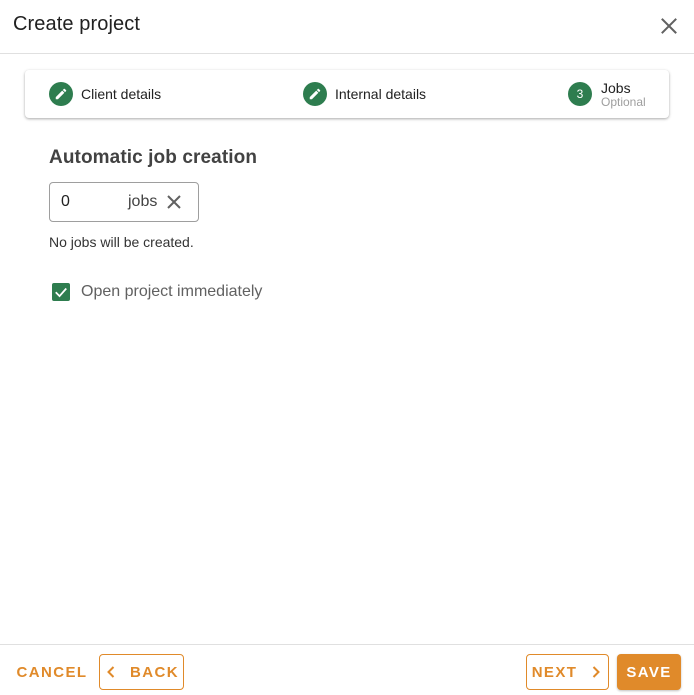 This screenshot has width=694, height=695. I want to click on step-label: Jobs, so click(616, 87).